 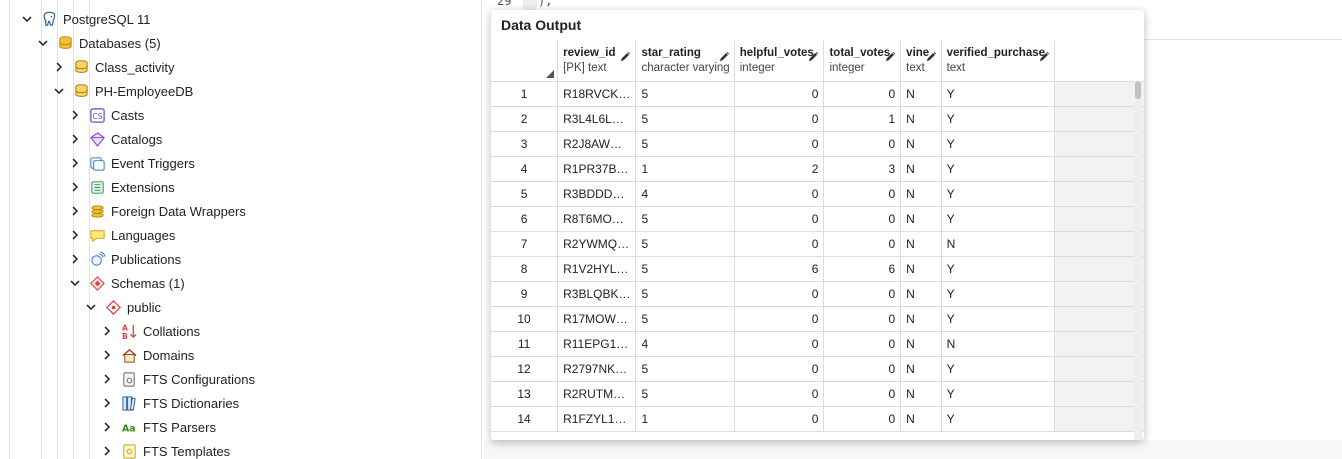 What do you see at coordinates (597, 61) in the screenshot?
I see `column-header-review-id: review_id [PK] text` at bounding box center [597, 61].